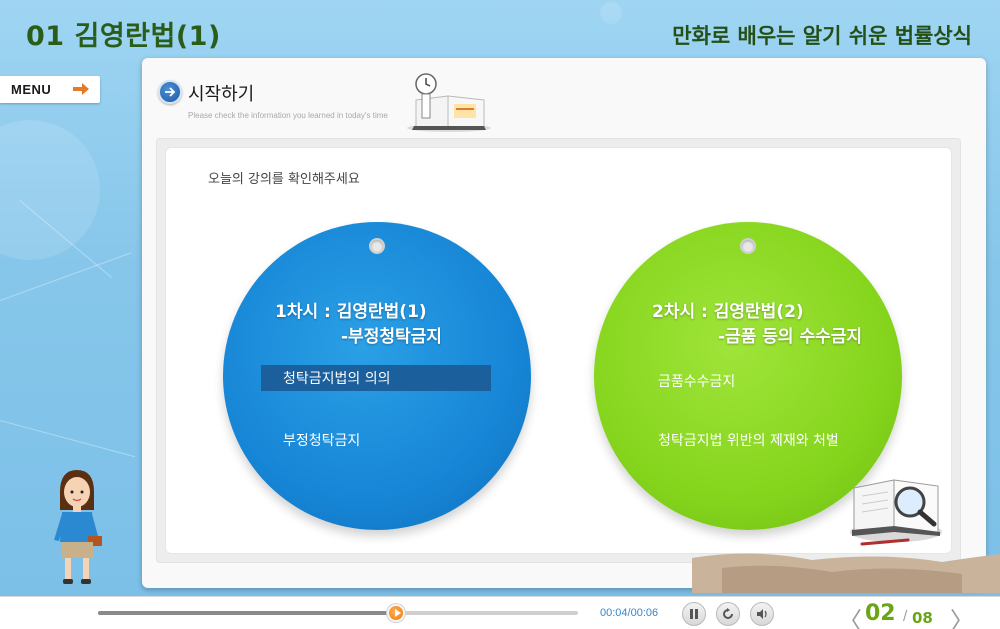  What do you see at coordinates (728, 312) in the screenshot?
I see `session-2-title: 2차시 : 김영란법(2)` at bounding box center [728, 312].